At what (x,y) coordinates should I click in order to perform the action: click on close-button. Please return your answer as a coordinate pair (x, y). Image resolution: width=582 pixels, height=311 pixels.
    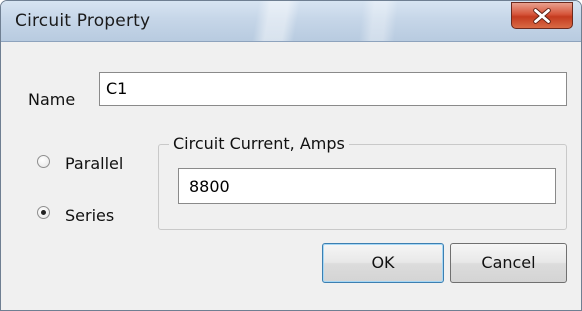
    Looking at the image, I should click on (542, 15).